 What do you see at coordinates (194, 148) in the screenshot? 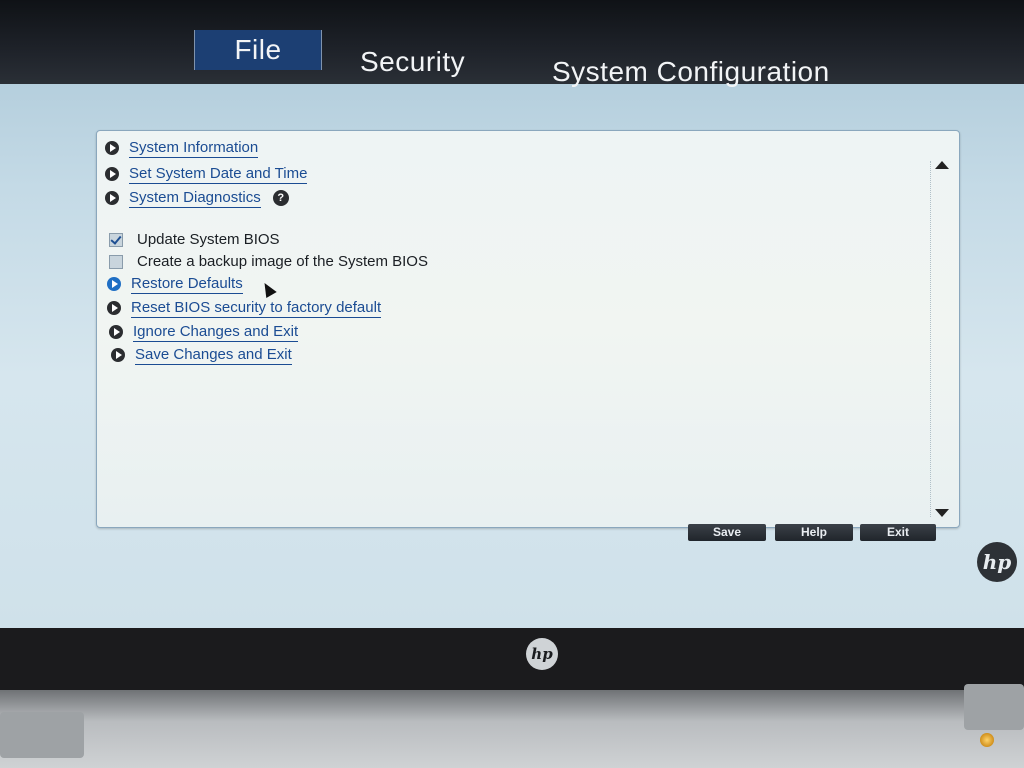
I see `menu-item-label: System Information` at bounding box center [194, 148].